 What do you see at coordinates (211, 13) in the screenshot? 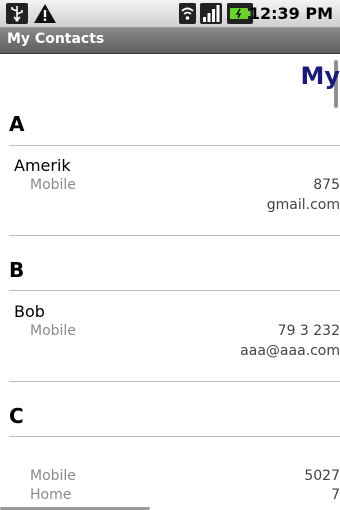
I see `signal-icon` at bounding box center [211, 13].